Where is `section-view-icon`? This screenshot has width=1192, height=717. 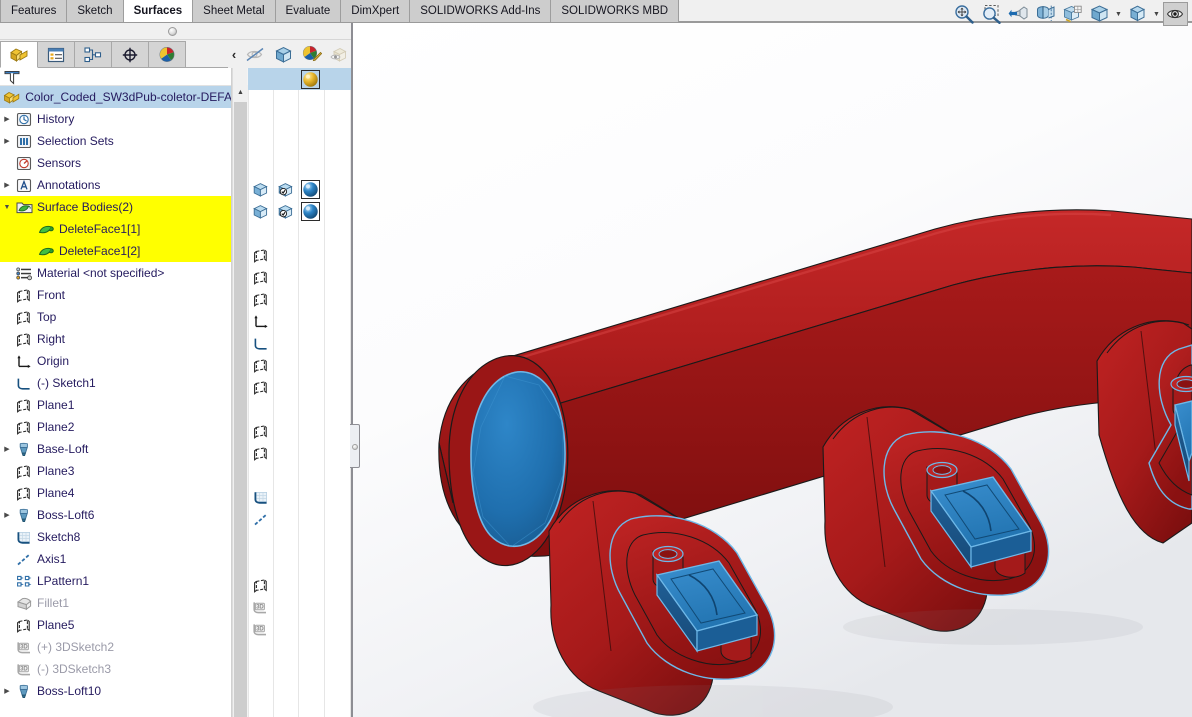
section-view-icon is located at coordinates (1045, 14).